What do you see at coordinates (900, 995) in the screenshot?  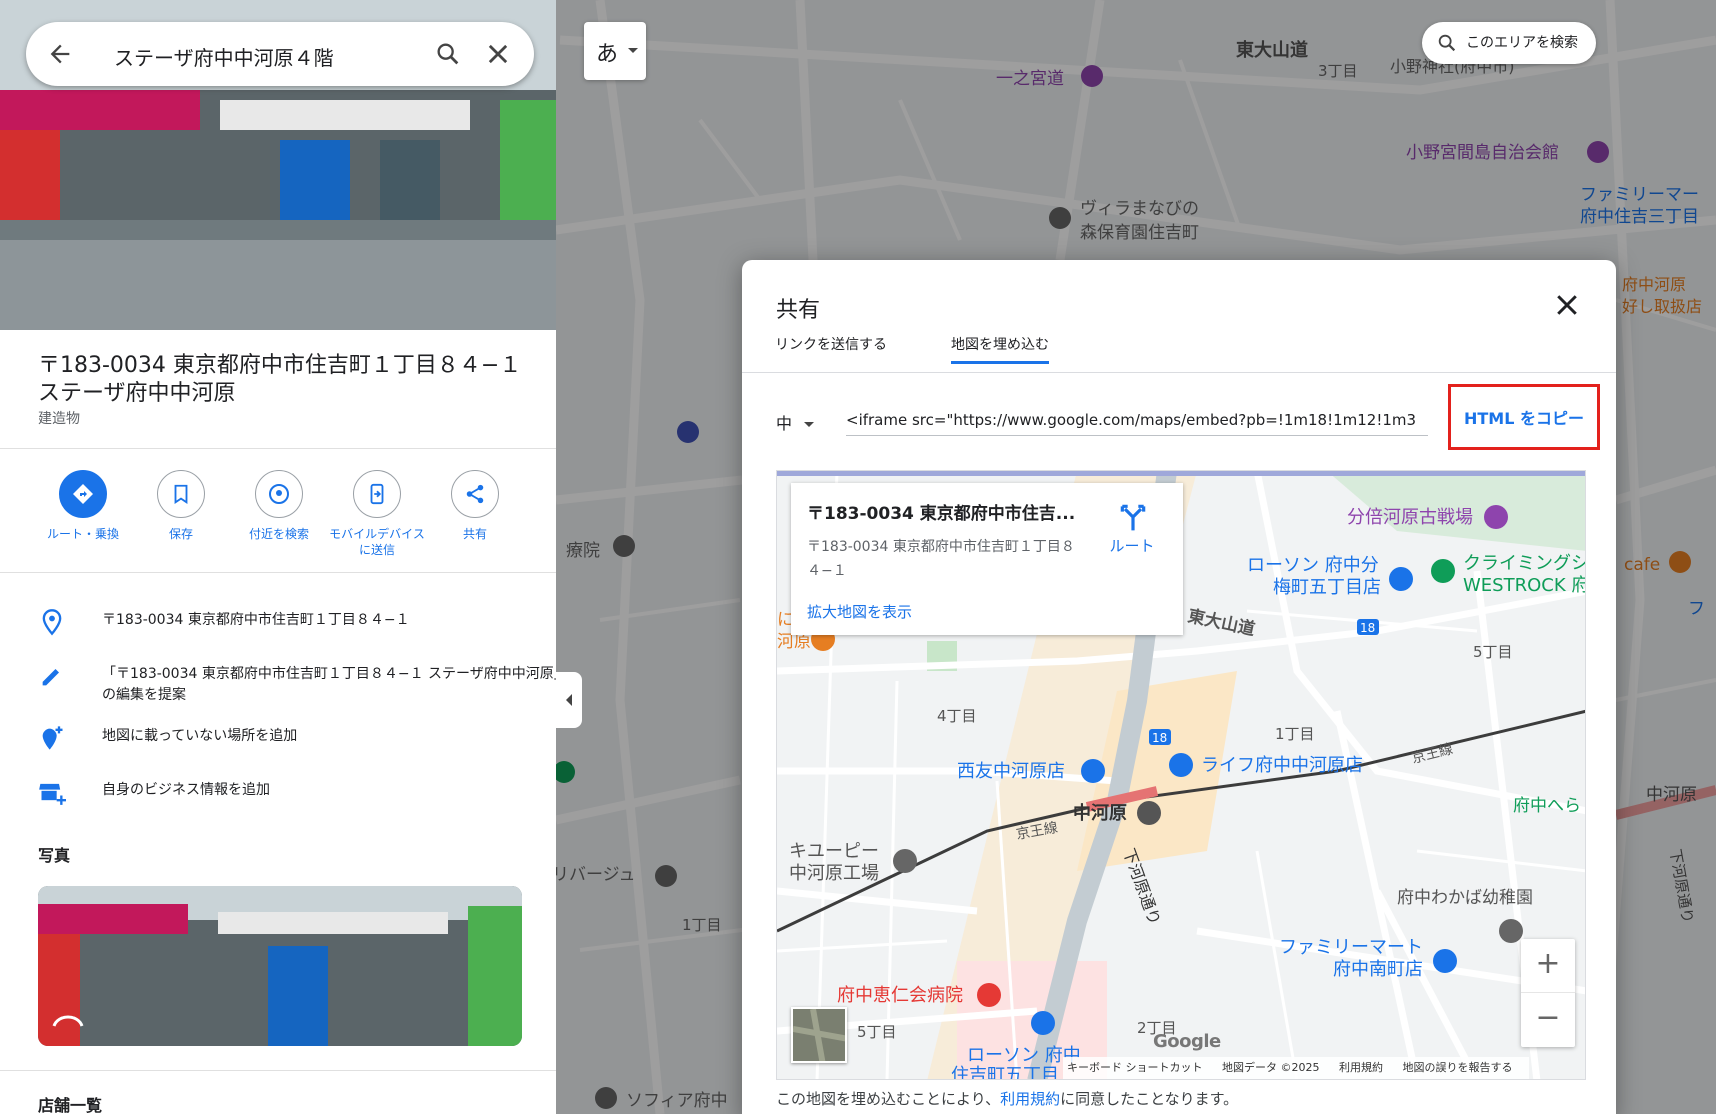 I see `preview-label-jinkai: 府中恵仁会病院` at bounding box center [900, 995].